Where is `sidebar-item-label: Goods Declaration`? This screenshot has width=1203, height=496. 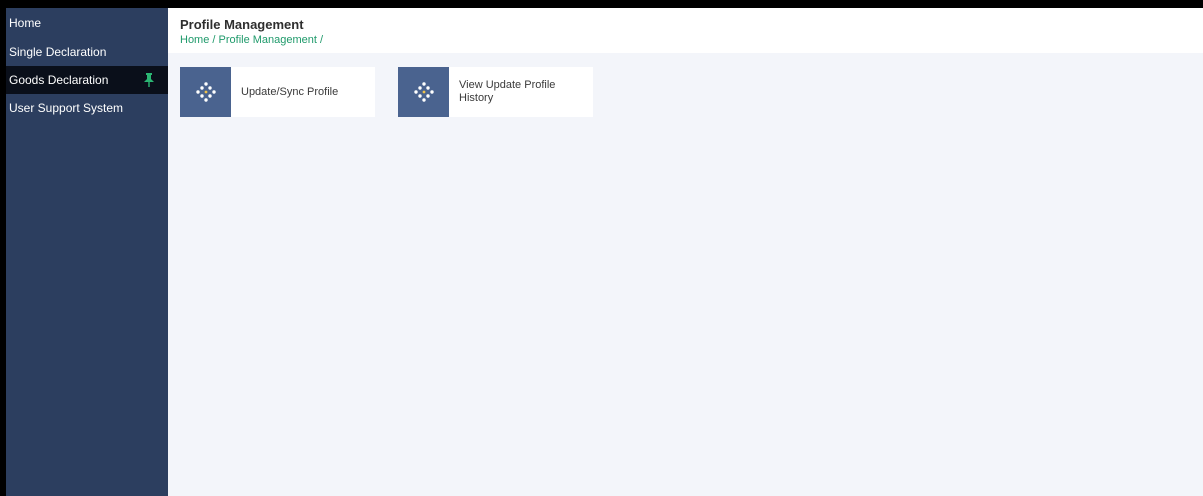 sidebar-item-label: Goods Declaration is located at coordinates (59, 80).